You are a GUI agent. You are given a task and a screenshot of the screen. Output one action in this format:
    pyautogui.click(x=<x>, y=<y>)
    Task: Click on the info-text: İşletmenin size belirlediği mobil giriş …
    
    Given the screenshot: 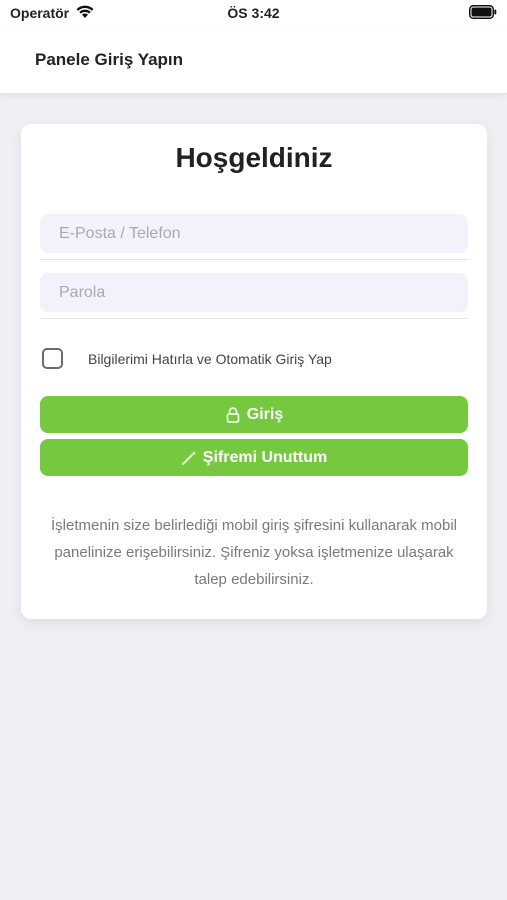 What is the action you would take?
    pyautogui.click(x=254, y=552)
    